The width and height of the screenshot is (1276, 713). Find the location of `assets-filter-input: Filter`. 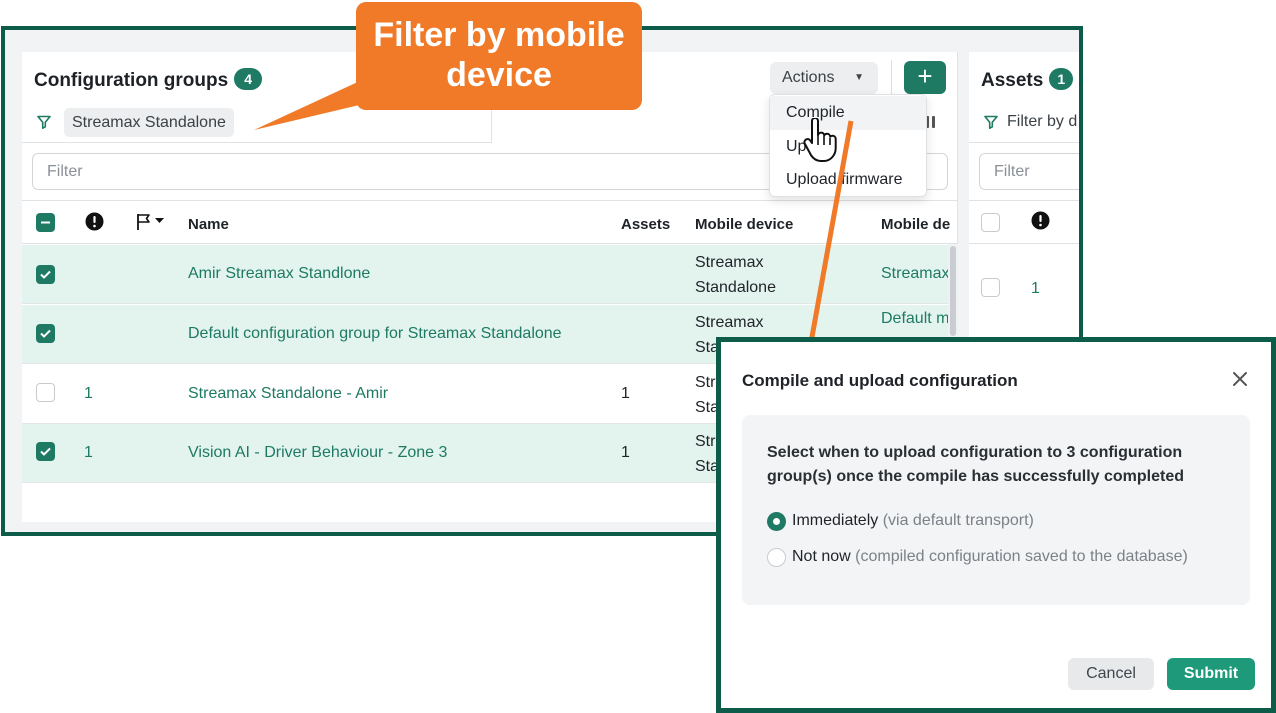

assets-filter-input: Filter is located at coordinates (1029, 171).